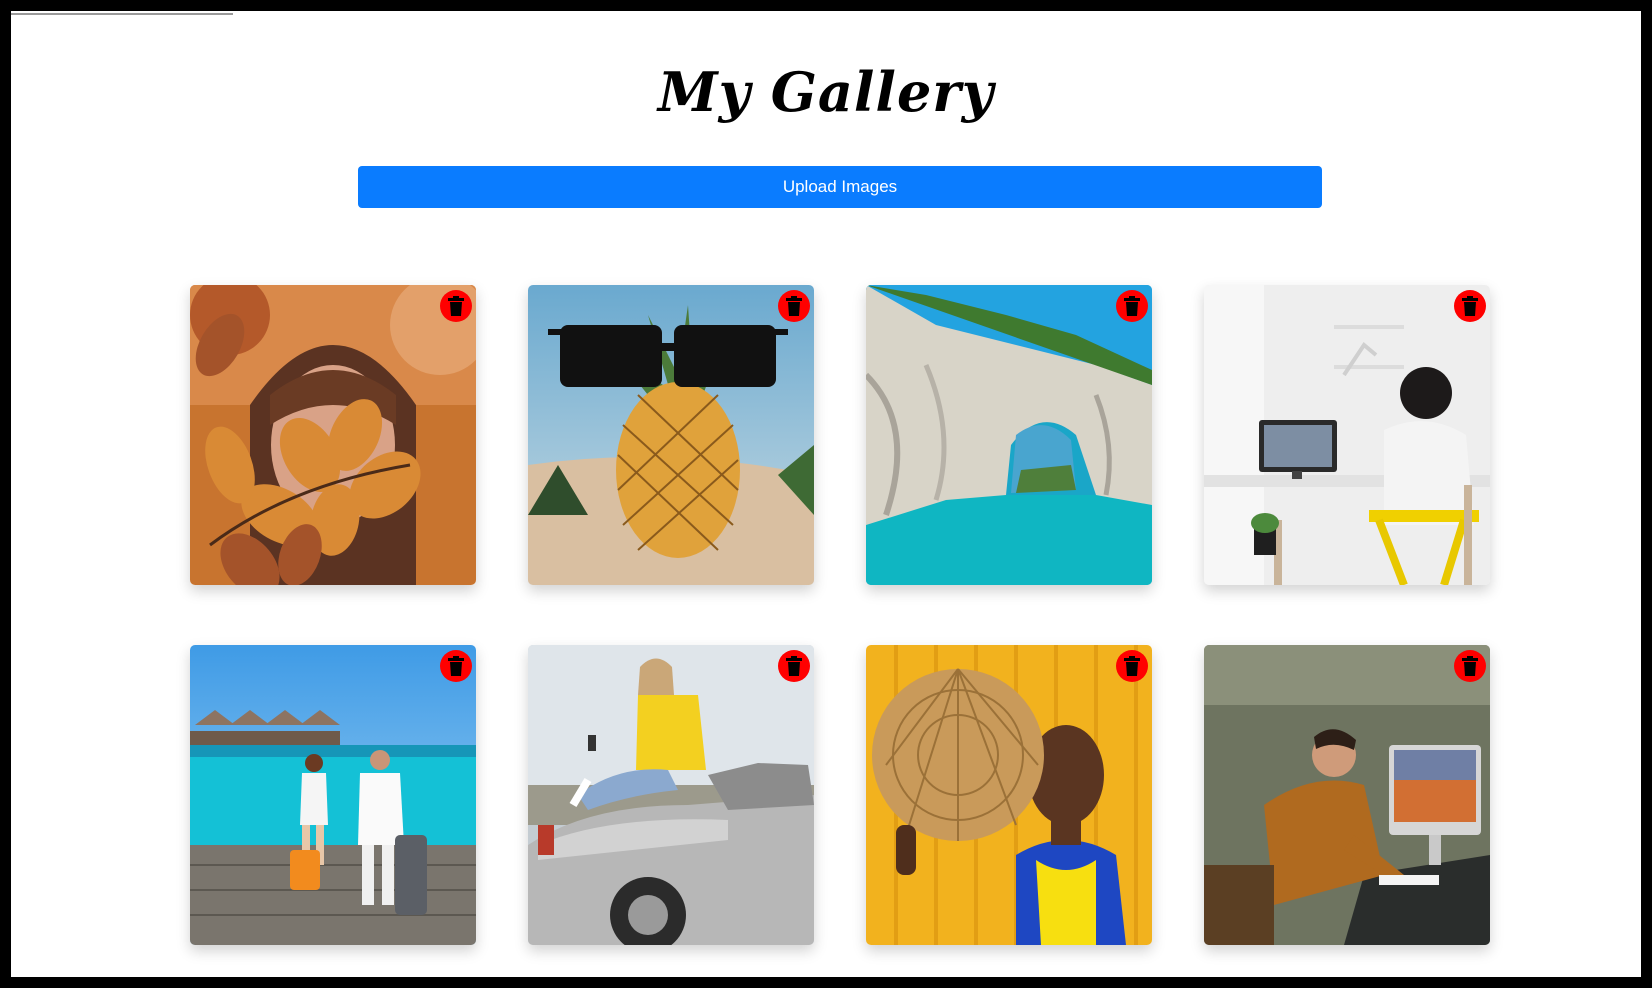 The width and height of the screenshot is (1652, 988). I want to click on gallery-card-woman-with-straw-hat, so click(1009, 795).